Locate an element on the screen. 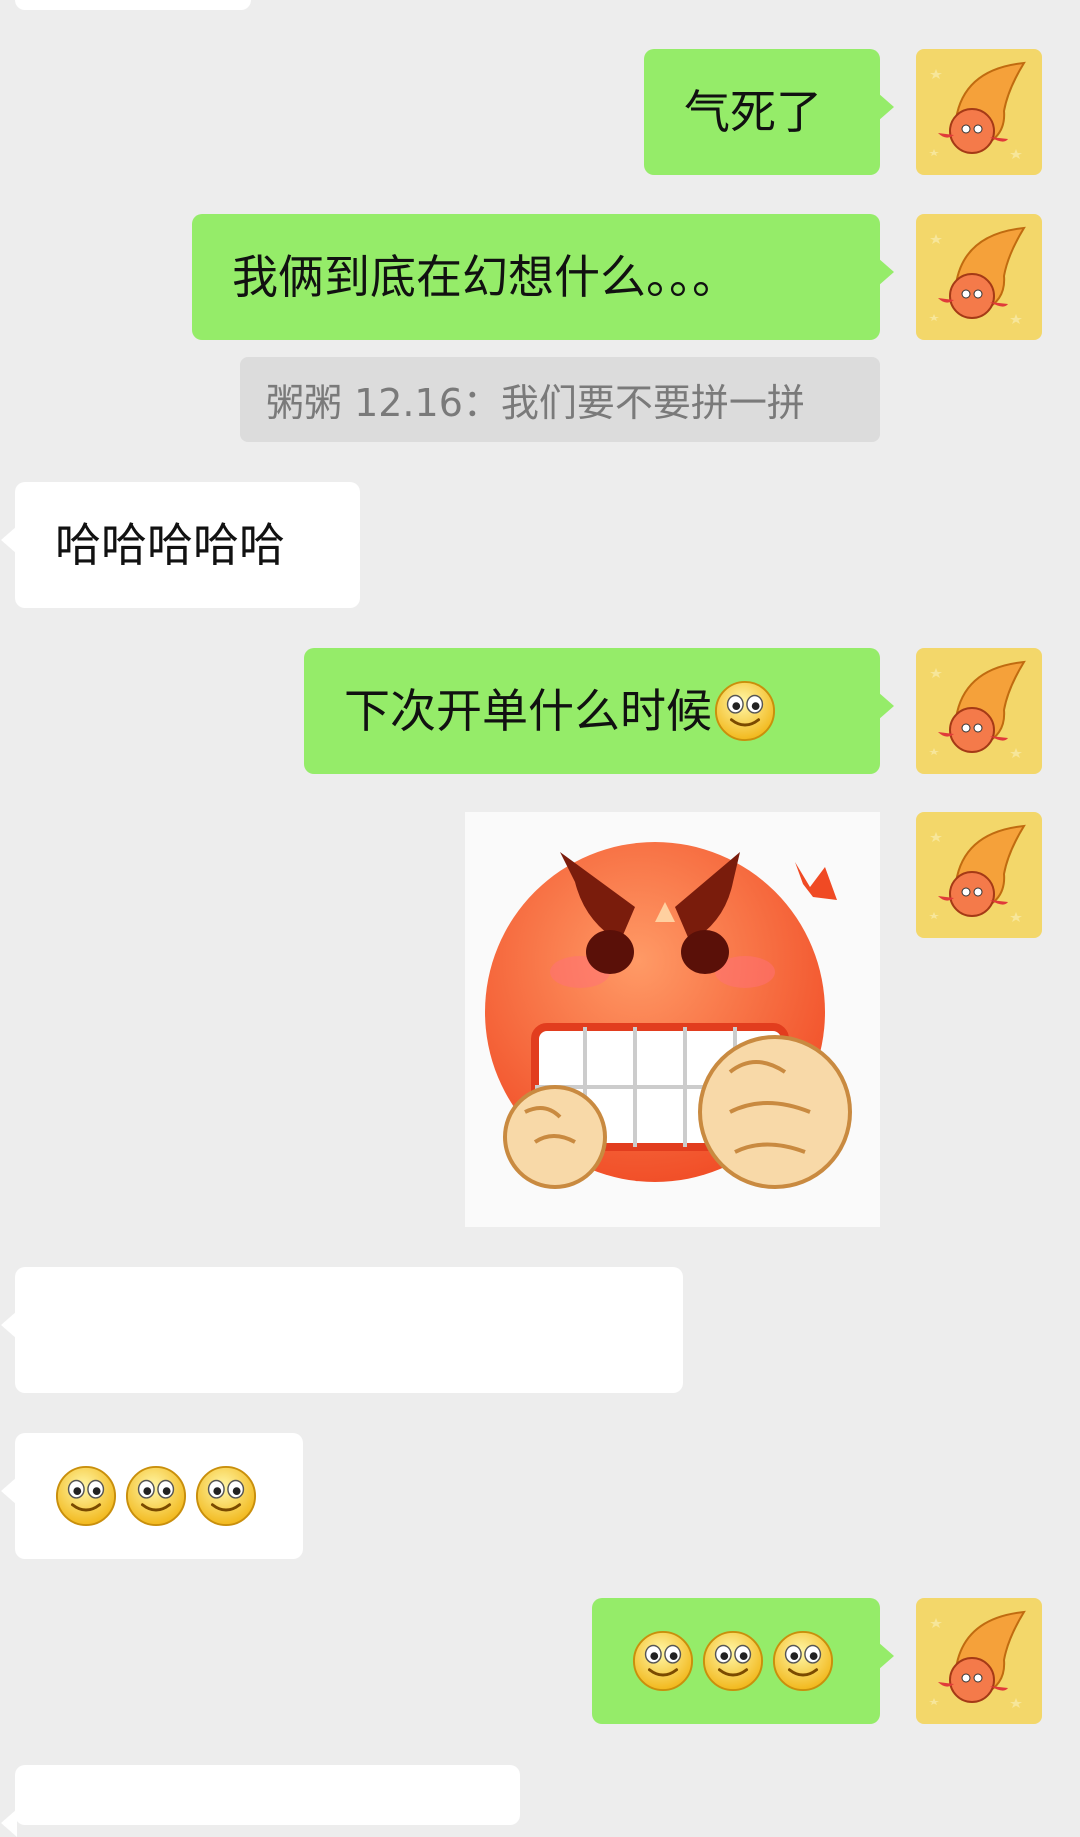 The image size is (1080, 1837). message-bubble-outgoing: 下次开单什么时候 is located at coordinates (599, 711).